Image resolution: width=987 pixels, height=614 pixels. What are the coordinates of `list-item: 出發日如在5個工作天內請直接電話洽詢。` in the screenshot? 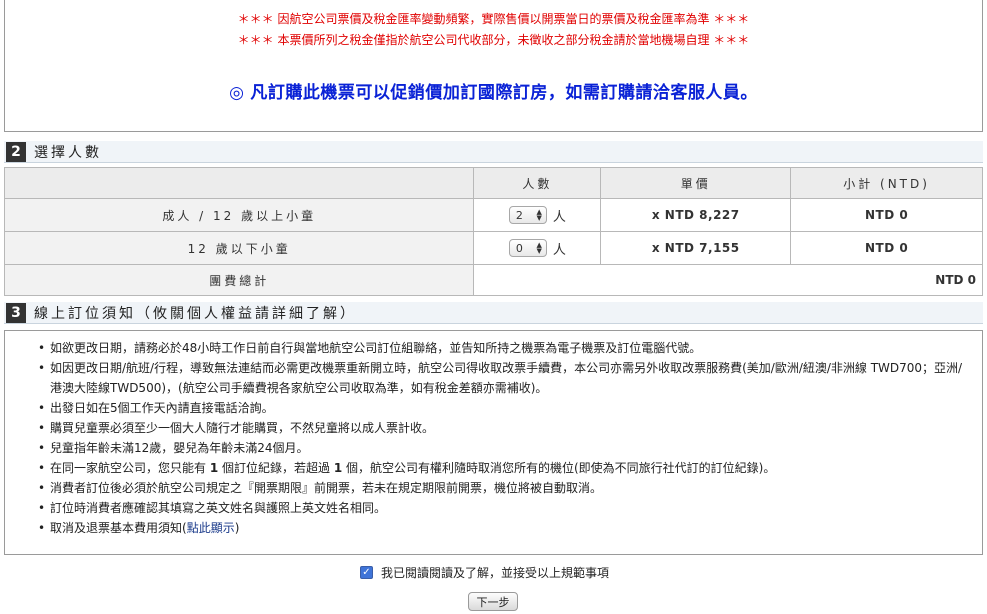 It's located at (505, 408).